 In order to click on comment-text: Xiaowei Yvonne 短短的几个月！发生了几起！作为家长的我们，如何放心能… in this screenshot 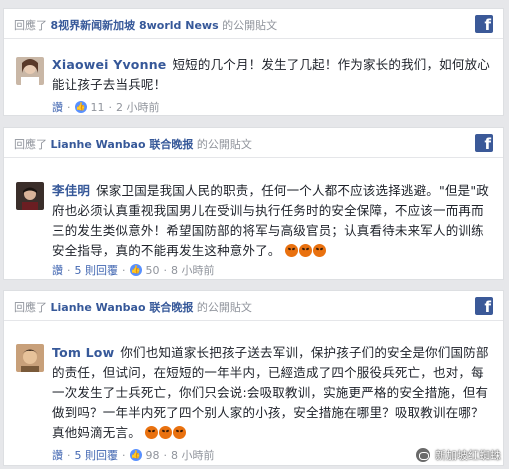, I will do `click(271, 75)`.